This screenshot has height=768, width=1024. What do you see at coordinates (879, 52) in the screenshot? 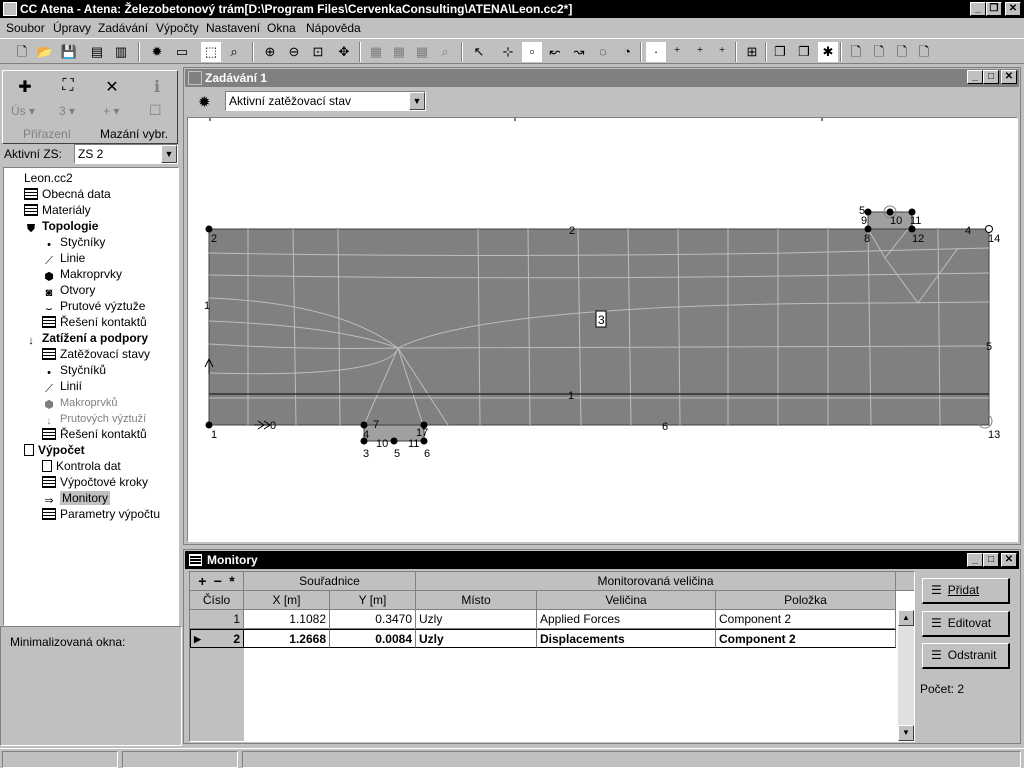
I see `doc-icon-2: 🗋` at bounding box center [879, 52].